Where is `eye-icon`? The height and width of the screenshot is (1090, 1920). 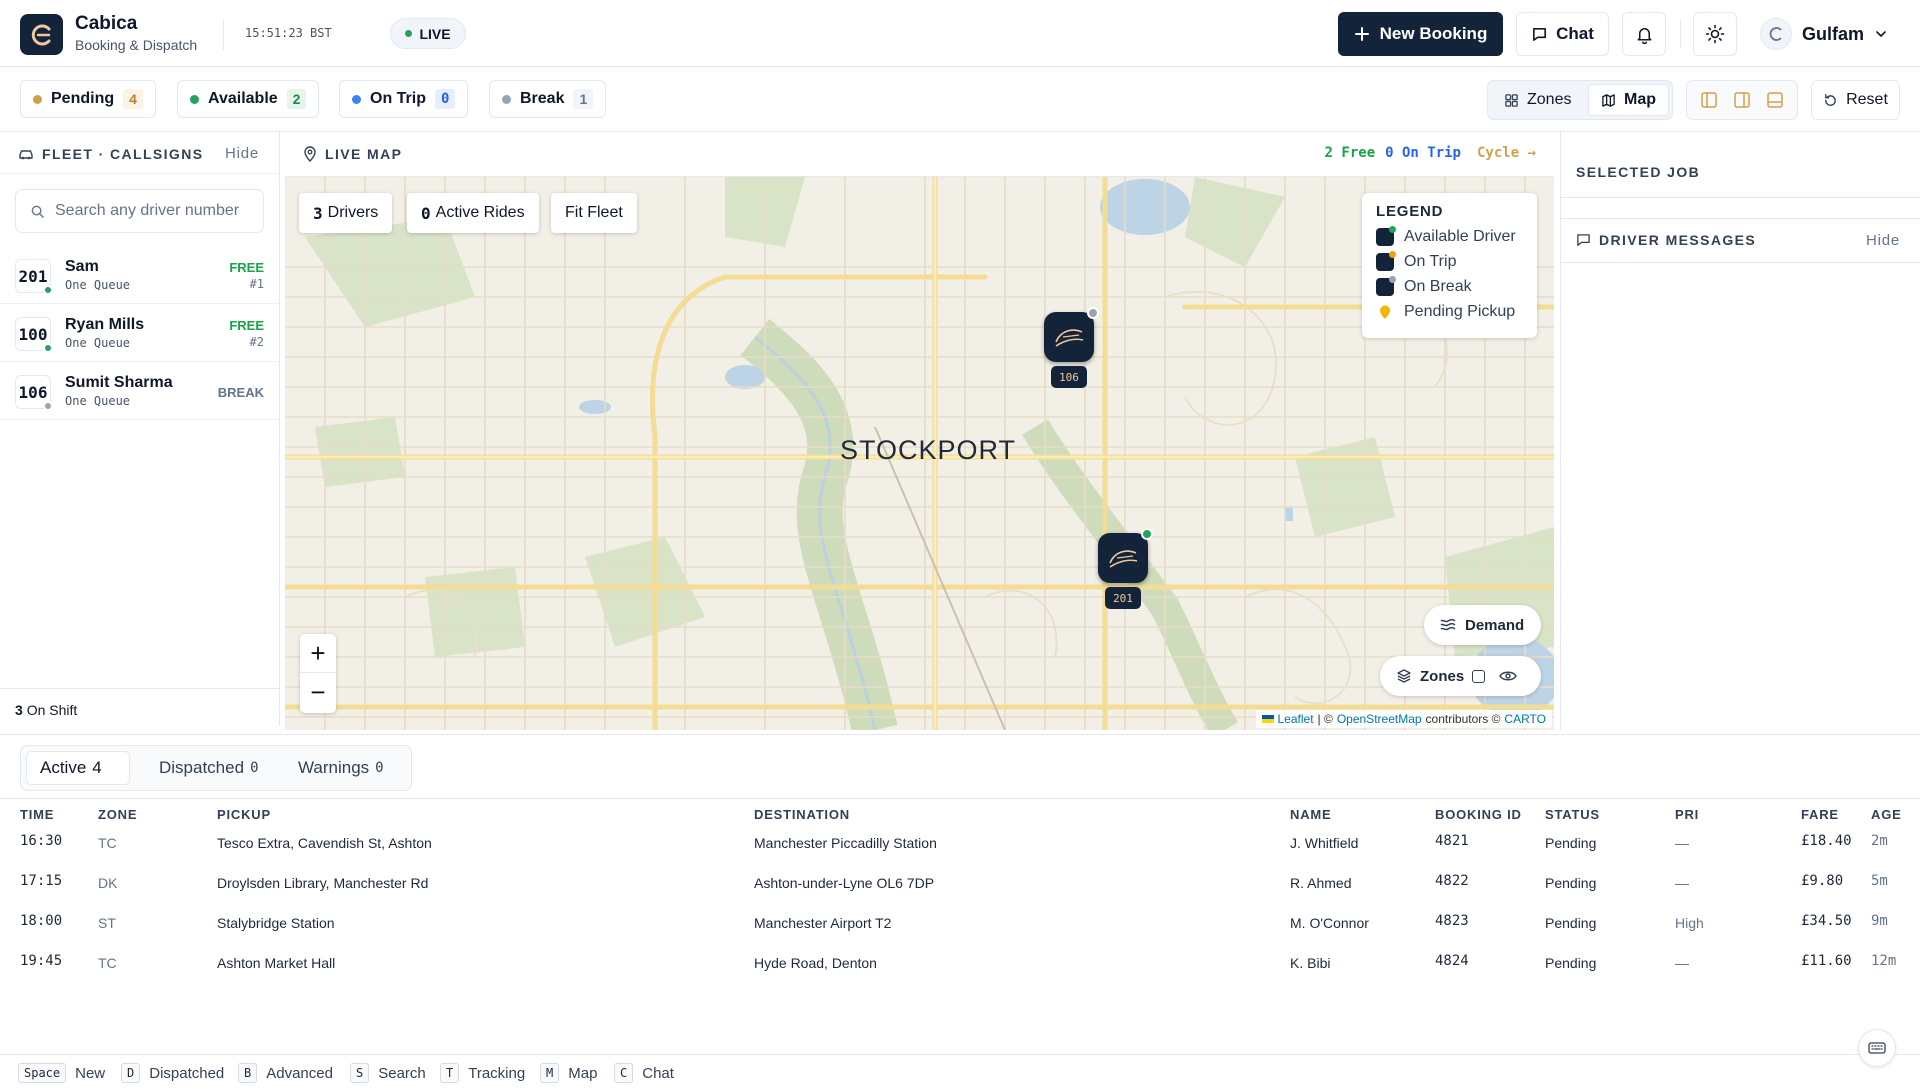 eye-icon is located at coordinates (1508, 676).